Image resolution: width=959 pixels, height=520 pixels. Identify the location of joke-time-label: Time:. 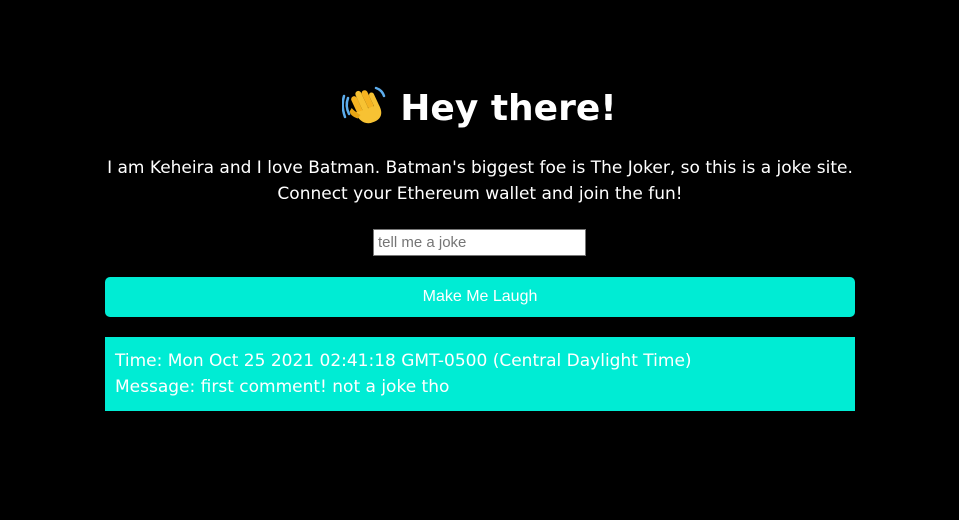
(139, 361).